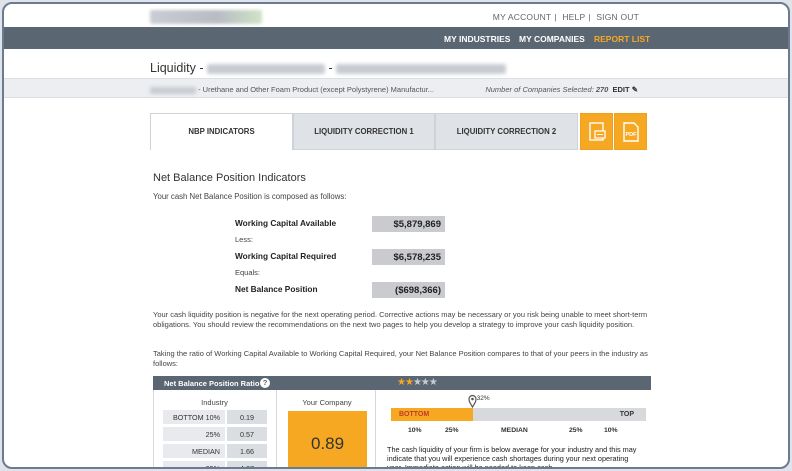 The width and height of the screenshot is (792, 471). I want to click on ratio-header: Net Balance Position Ratio ? ★★★★★, so click(402, 383).